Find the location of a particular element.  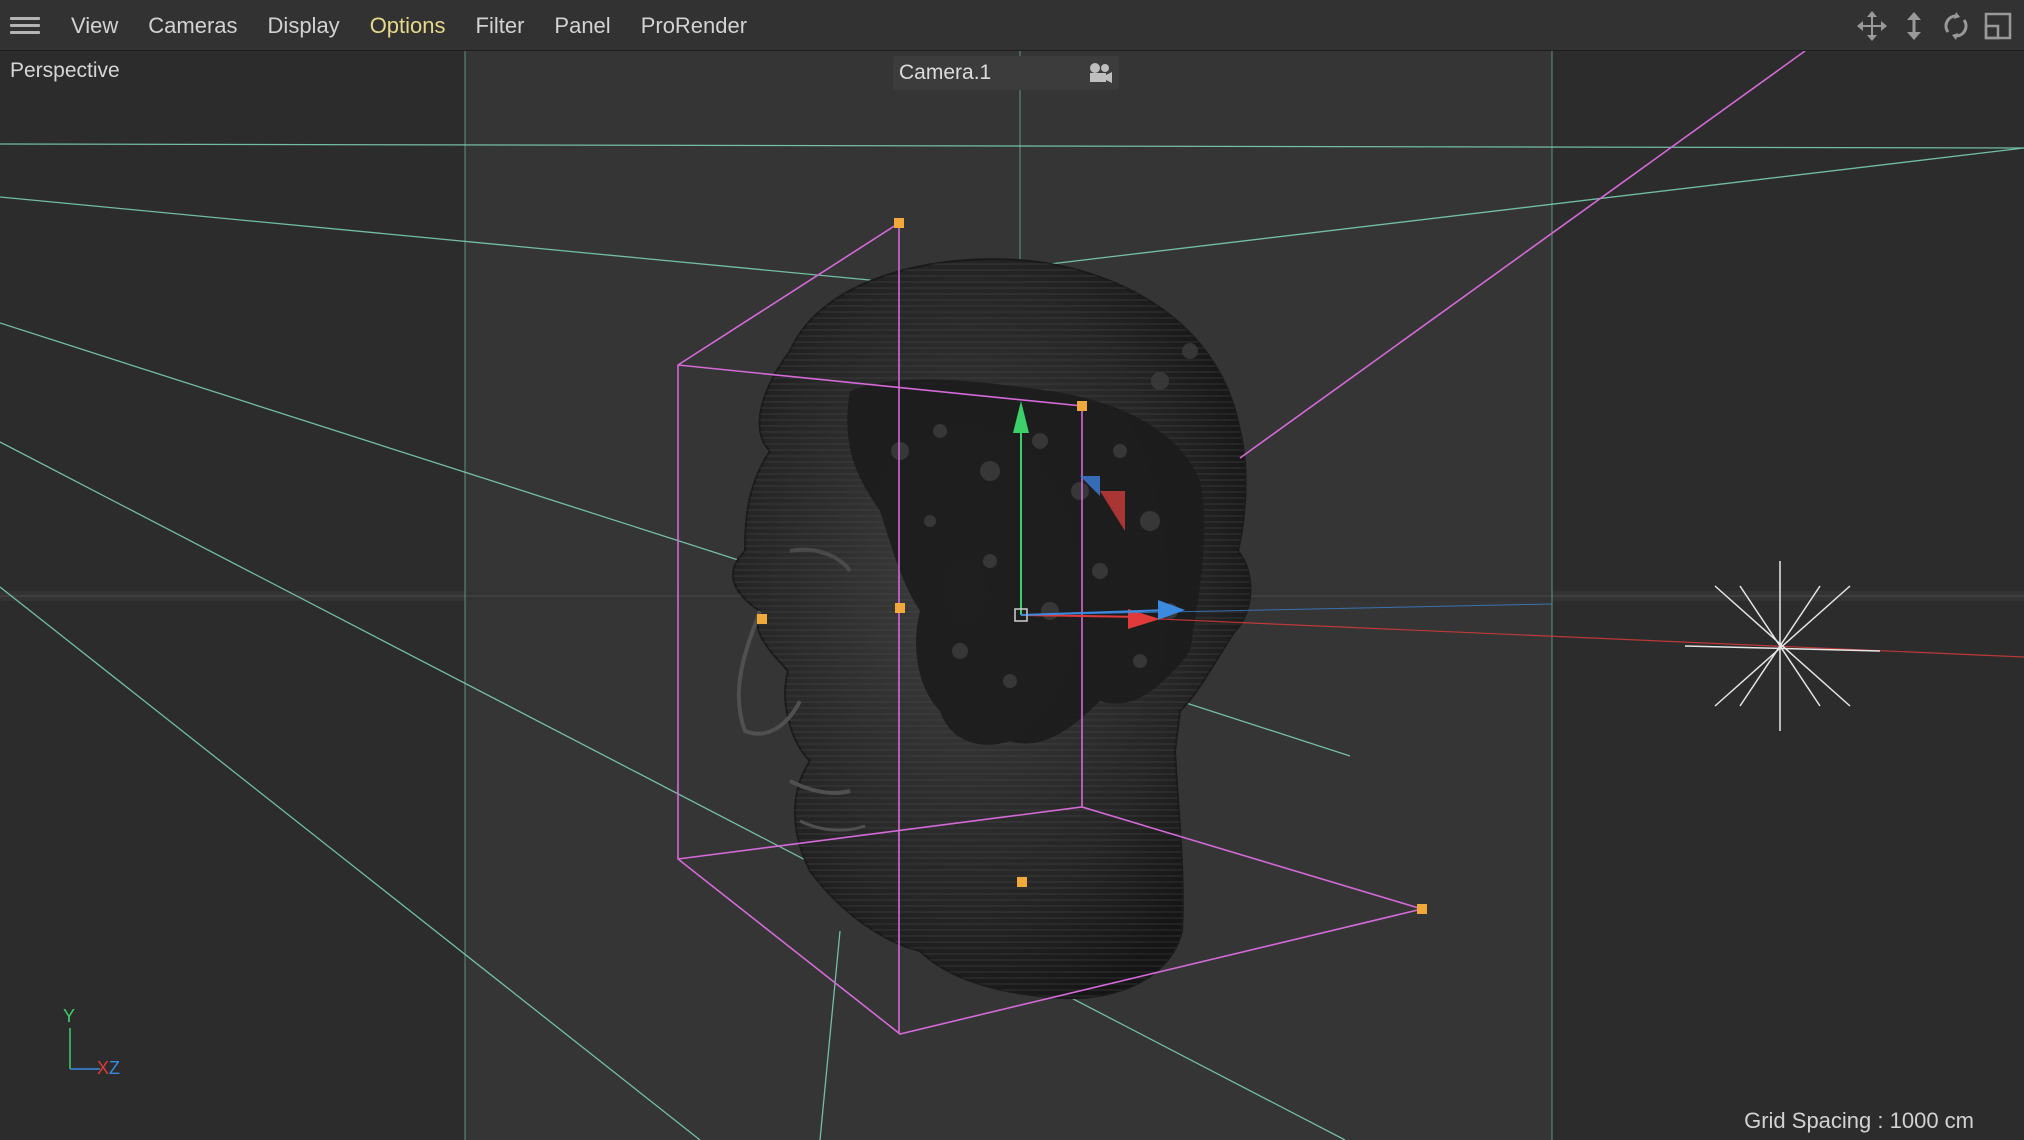

active-camera-selector: Camera.1 is located at coordinates (1006, 73).